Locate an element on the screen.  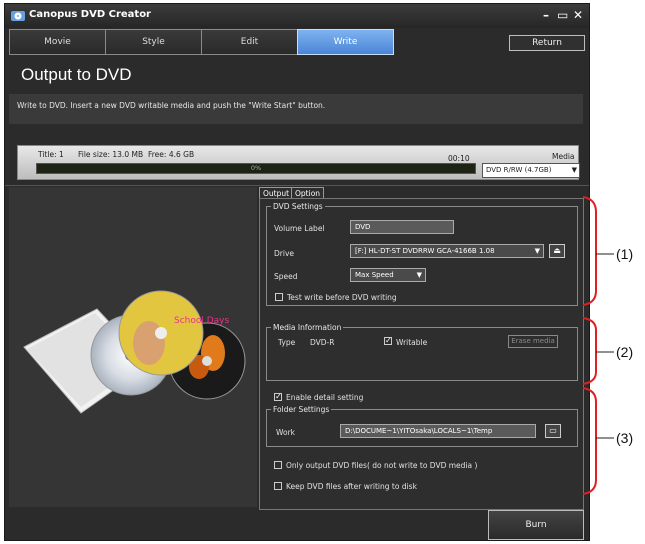
tab-style: Style is located at coordinates (153, 42).